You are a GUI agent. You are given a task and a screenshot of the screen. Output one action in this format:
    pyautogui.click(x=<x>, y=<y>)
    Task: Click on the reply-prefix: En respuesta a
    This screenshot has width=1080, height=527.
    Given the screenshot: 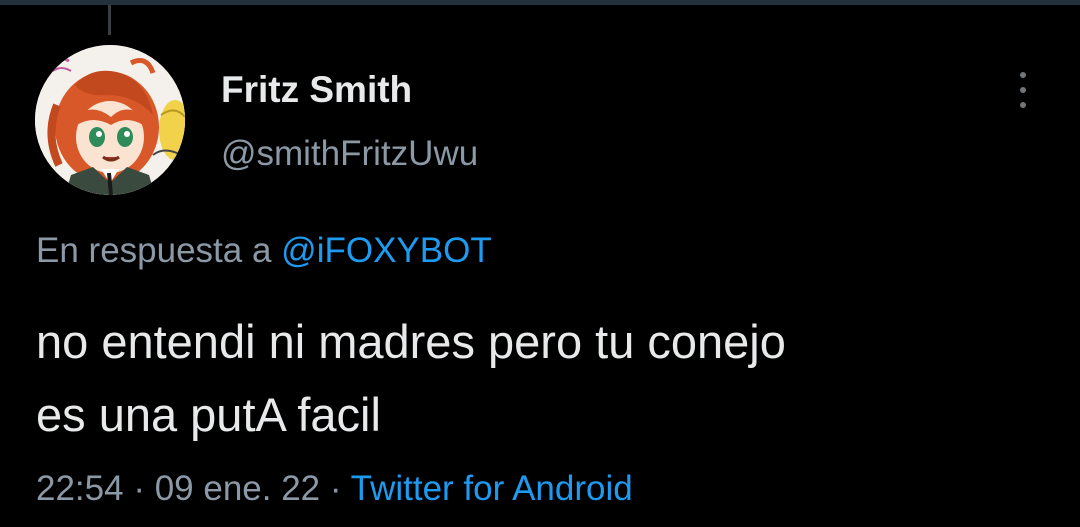 What is the action you would take?
    pyautogui.click(x=154, y=250)
    